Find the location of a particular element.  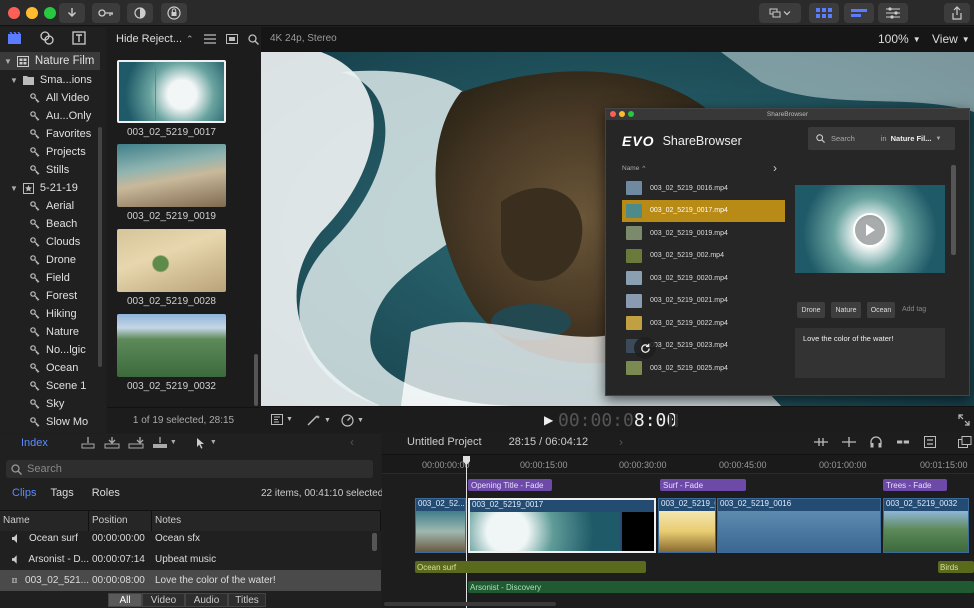

clip-thumbnail-item: 003_02_5219_0032 is located at coordinates (171, 353).